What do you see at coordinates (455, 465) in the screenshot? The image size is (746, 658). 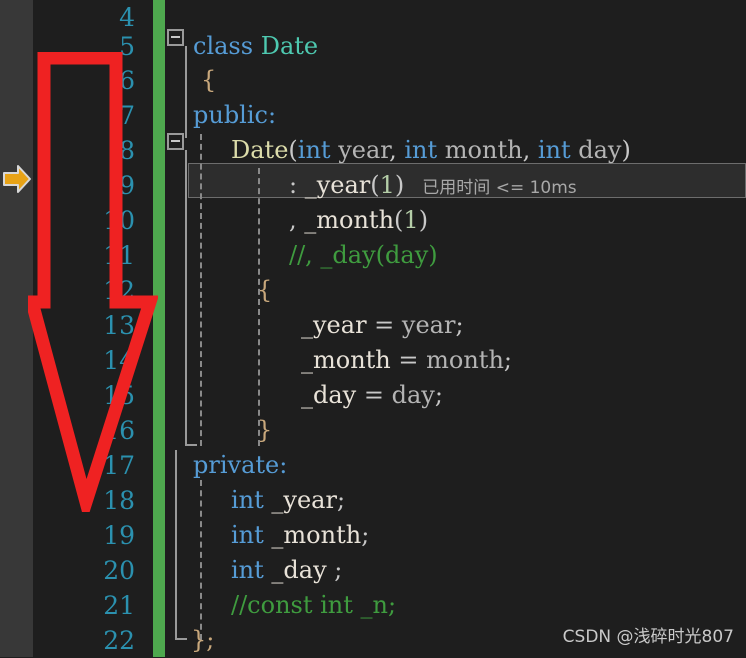 I see `code-line-17: private:` at bounding box center [455, 465].